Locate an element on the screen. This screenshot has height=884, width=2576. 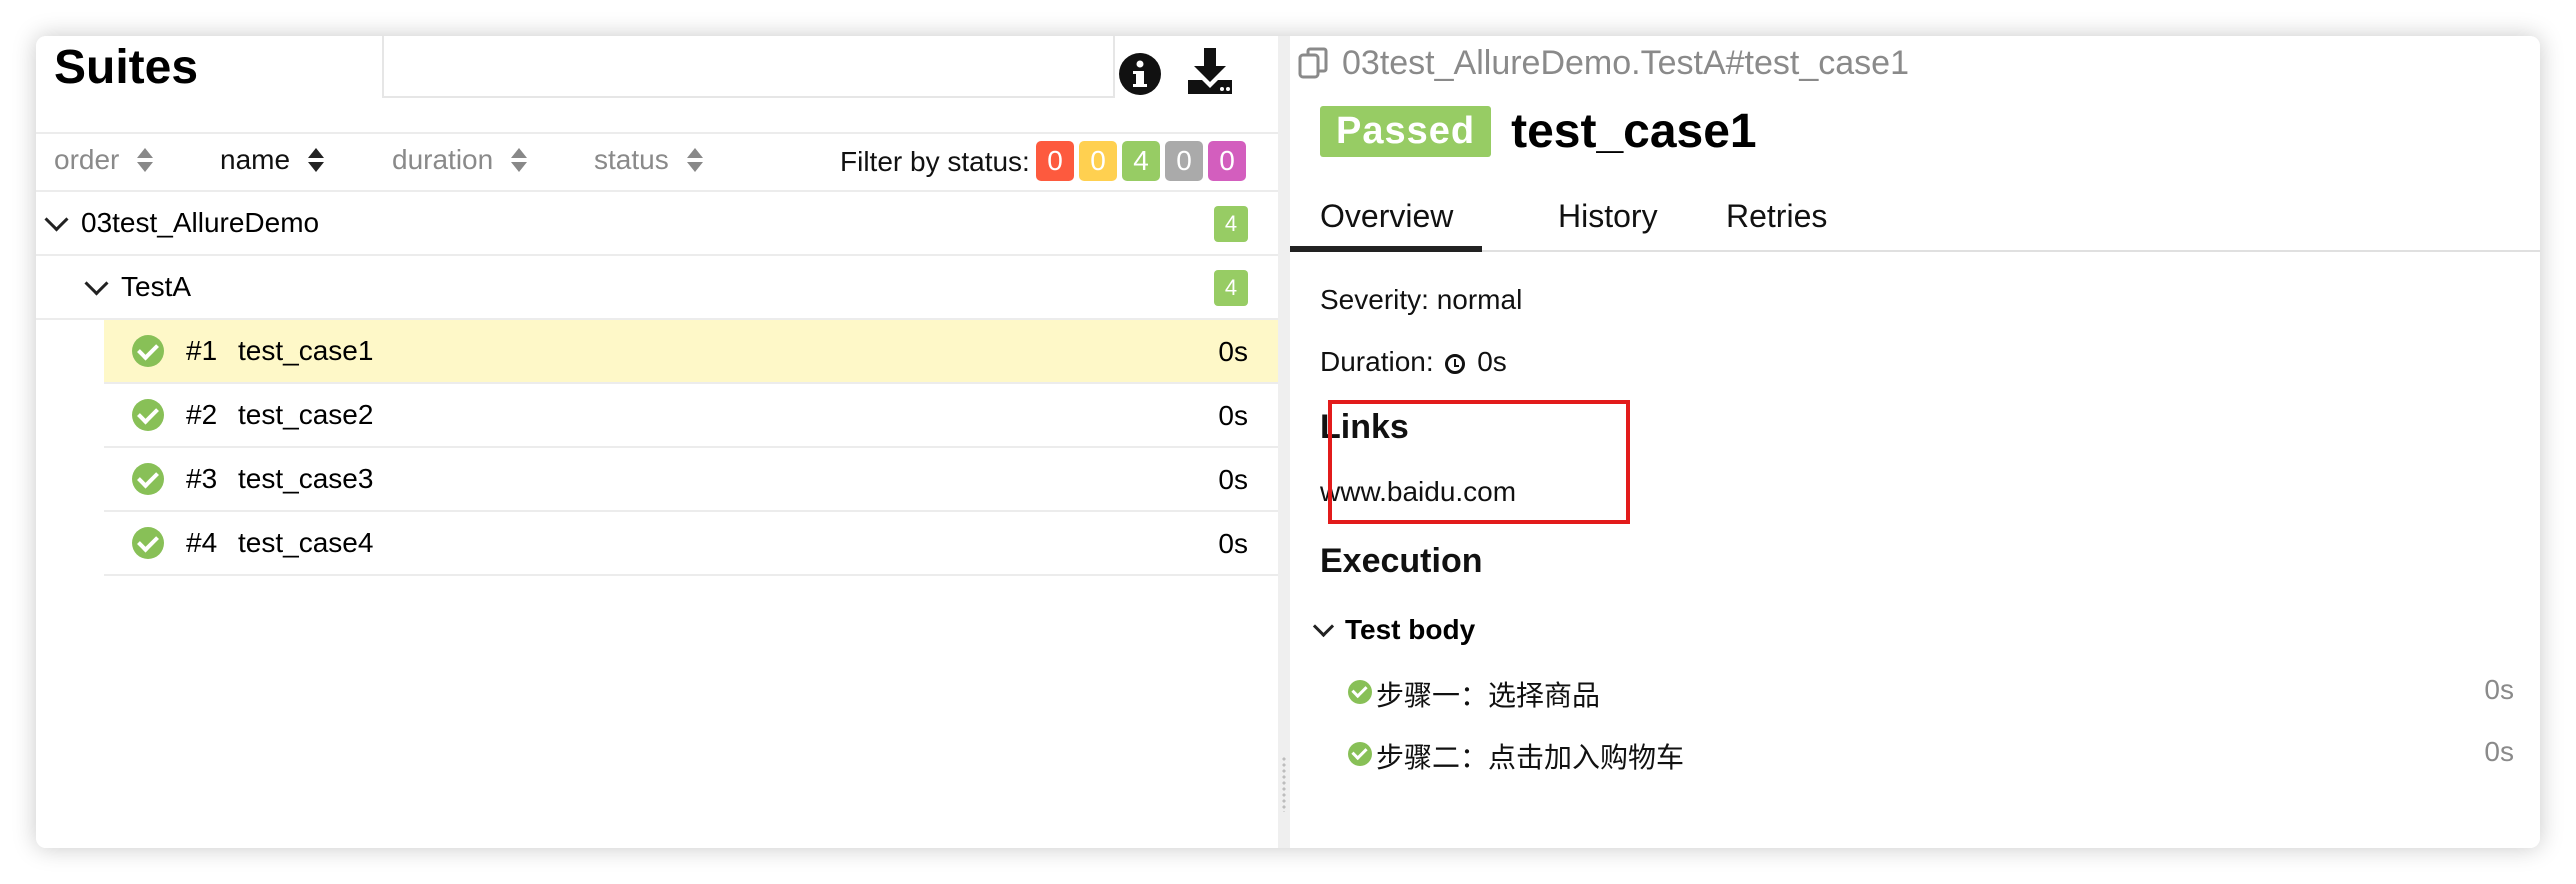
filter-broken-badge: 0 is located at coordinates (1098, 161).